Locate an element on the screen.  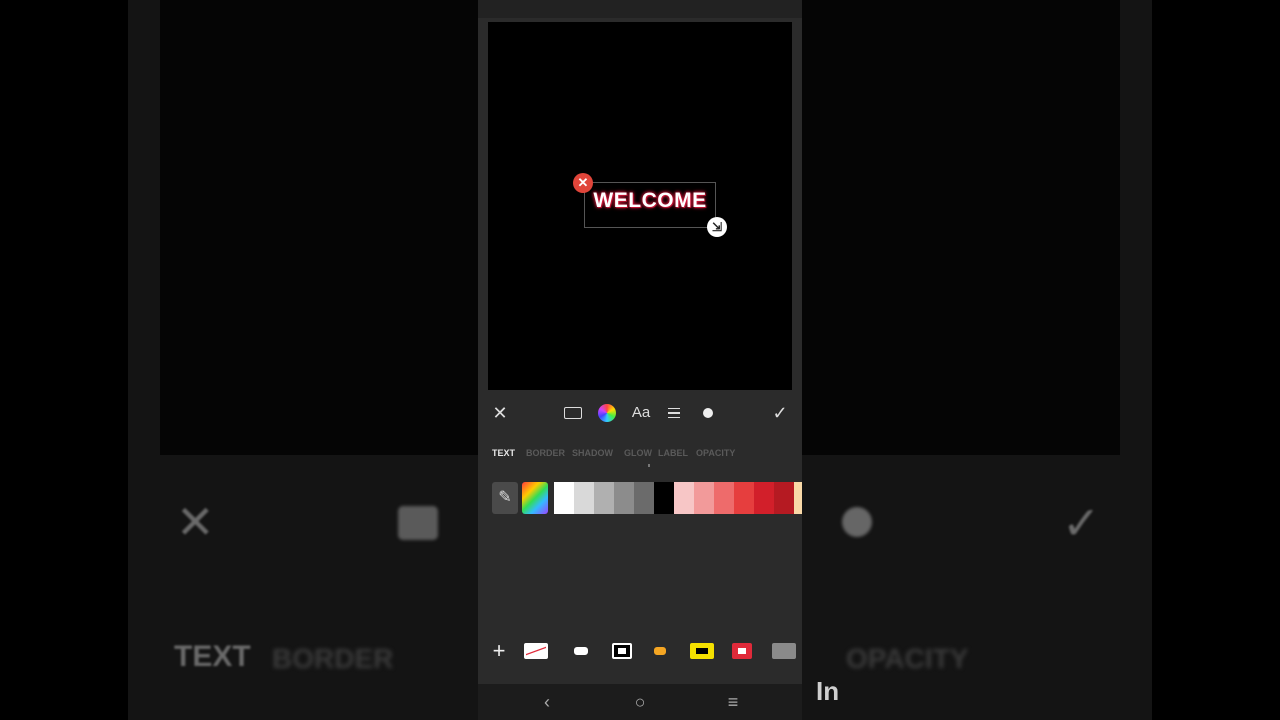
label-style-black-white is located at coordinates (622, 651).